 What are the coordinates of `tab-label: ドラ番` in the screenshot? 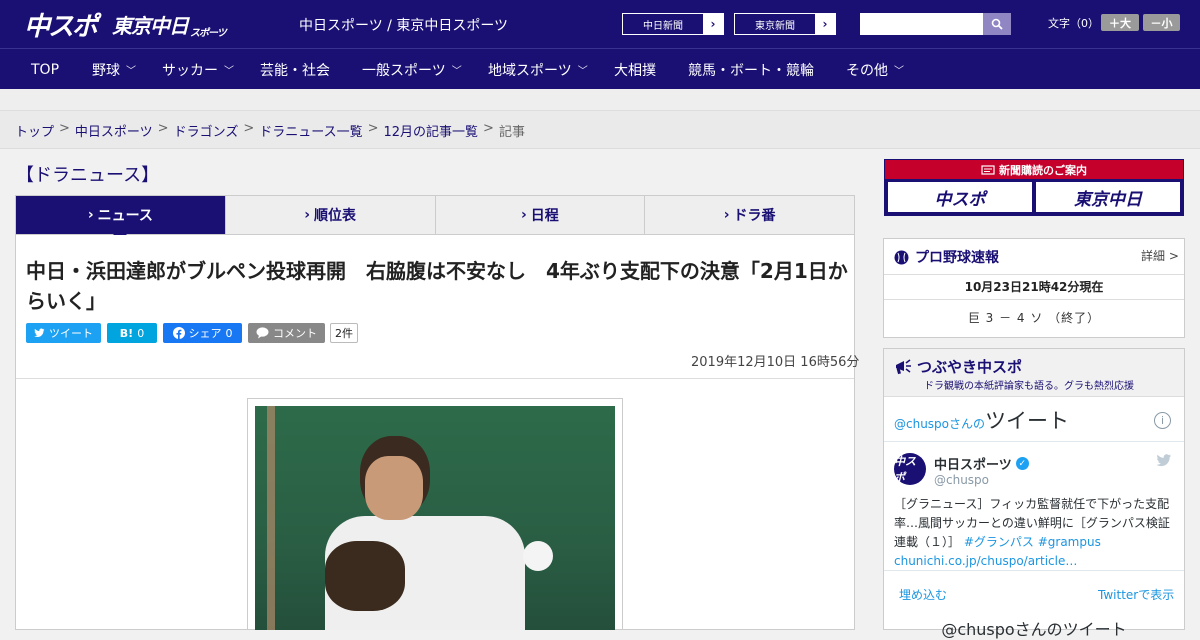 It's located at (754, 216).